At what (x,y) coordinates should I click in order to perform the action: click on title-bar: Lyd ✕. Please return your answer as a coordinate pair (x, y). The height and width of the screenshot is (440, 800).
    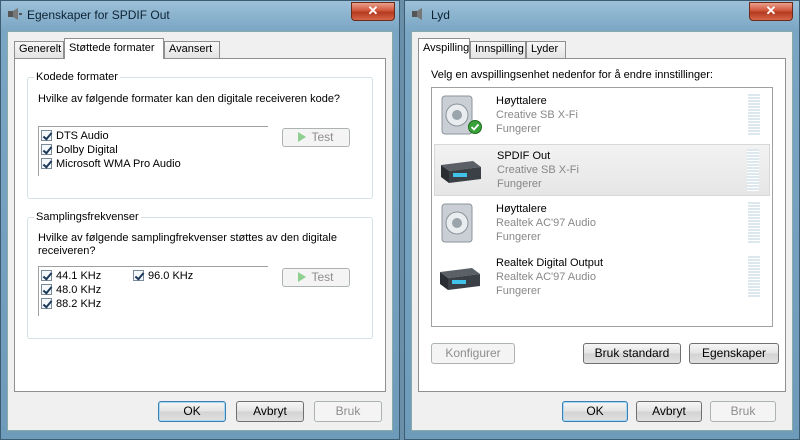
    Looking at the image, I should click on (602, 15).